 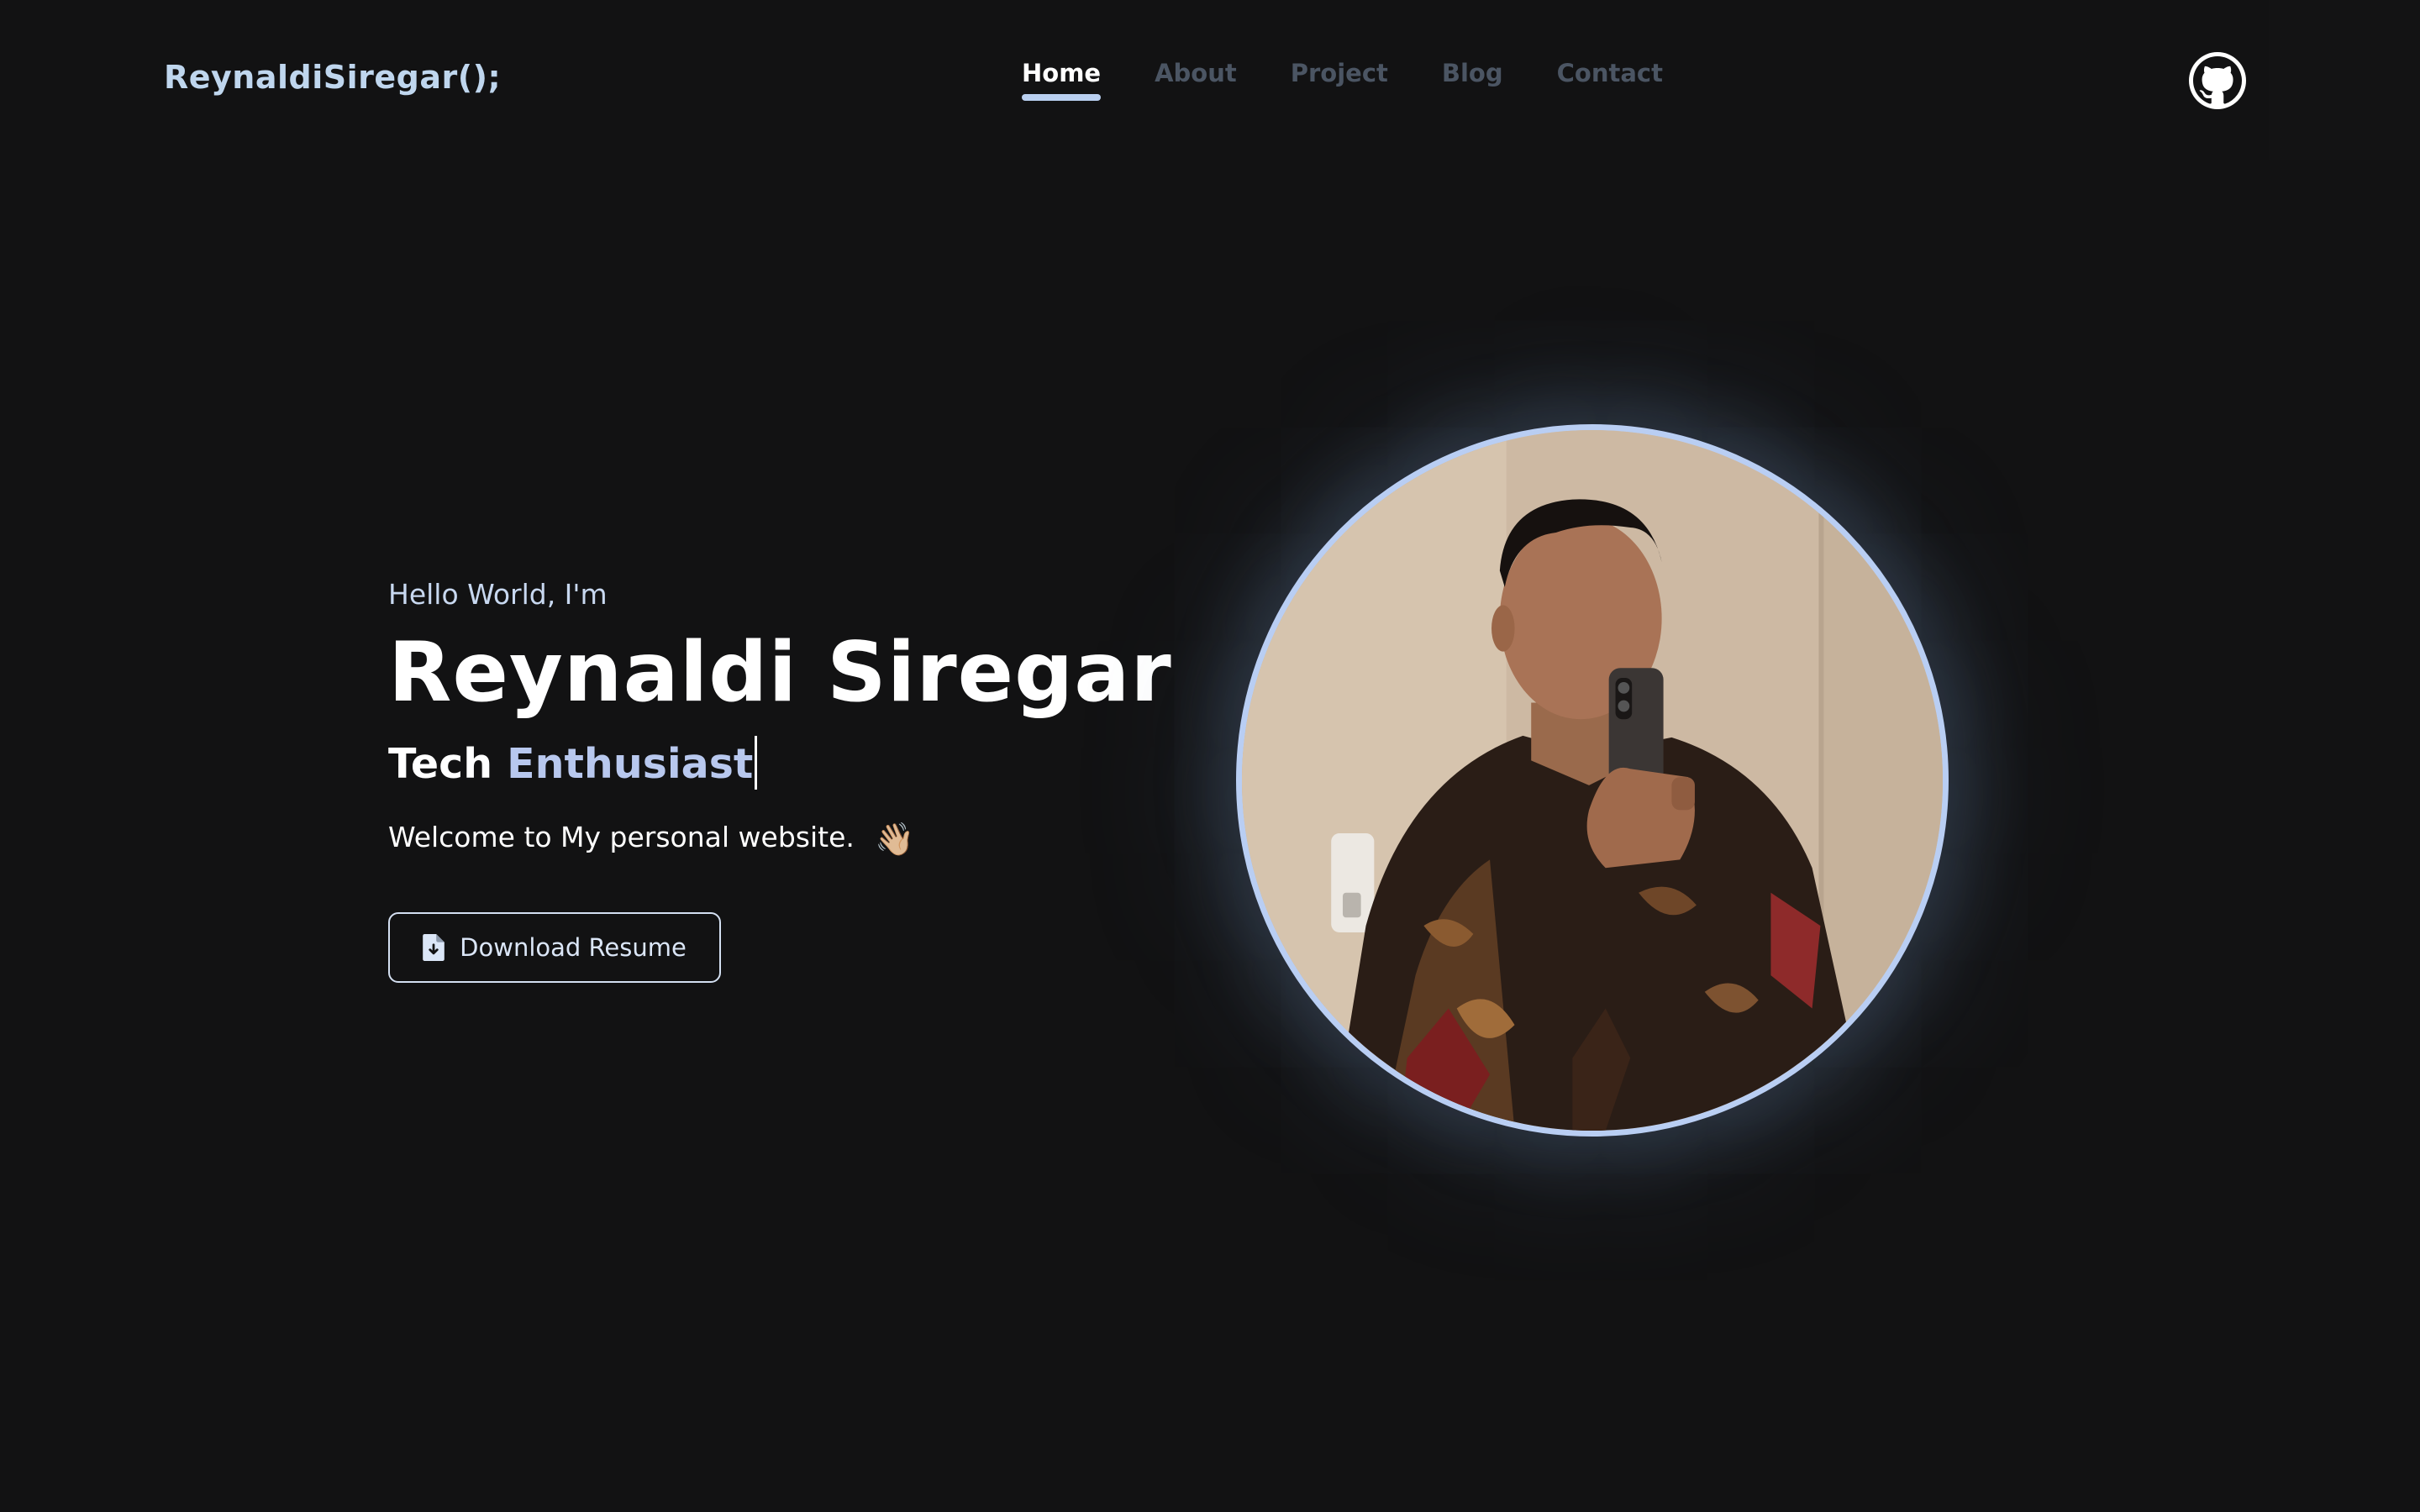 I want to click on role-prefix: Tech, so click(x=440, y=764).